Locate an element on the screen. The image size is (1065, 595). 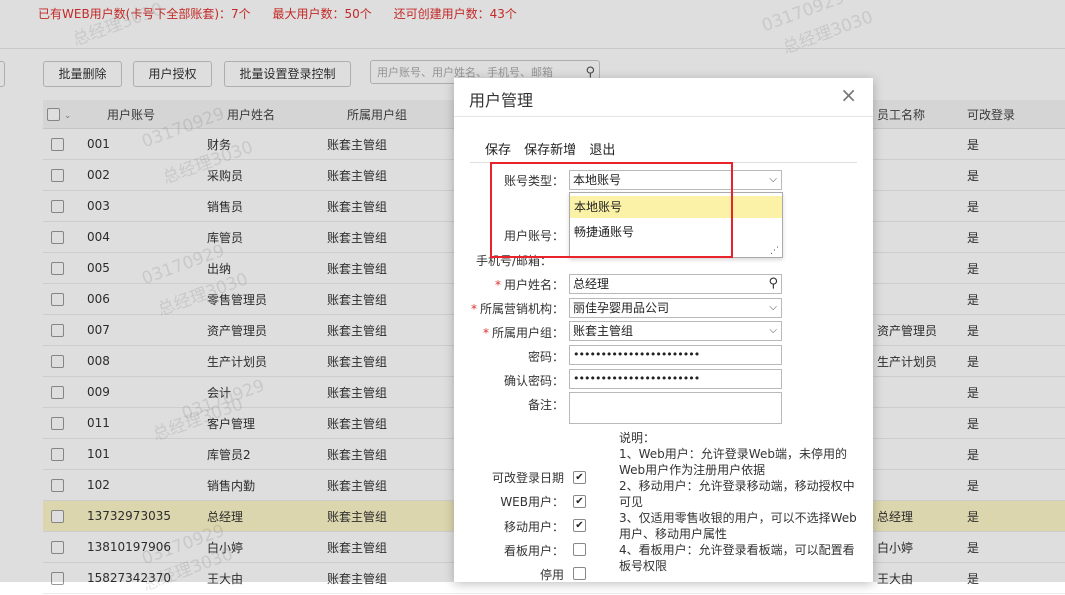
note-item: 1、Web用户：允许登录Web端，未停用的Web用户作为注册用户依据 is located at coordinates (733, 462).